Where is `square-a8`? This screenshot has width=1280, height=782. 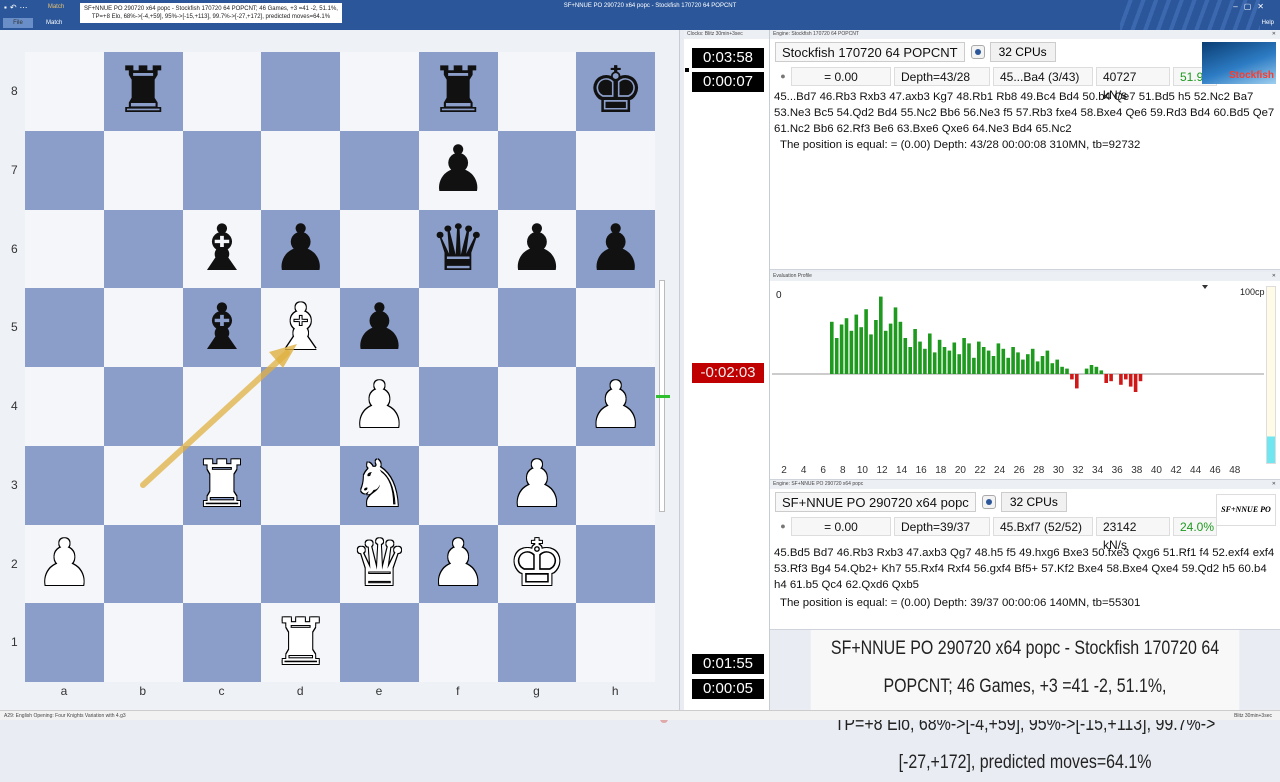 square-a8 is located at coordinates (64, 91).